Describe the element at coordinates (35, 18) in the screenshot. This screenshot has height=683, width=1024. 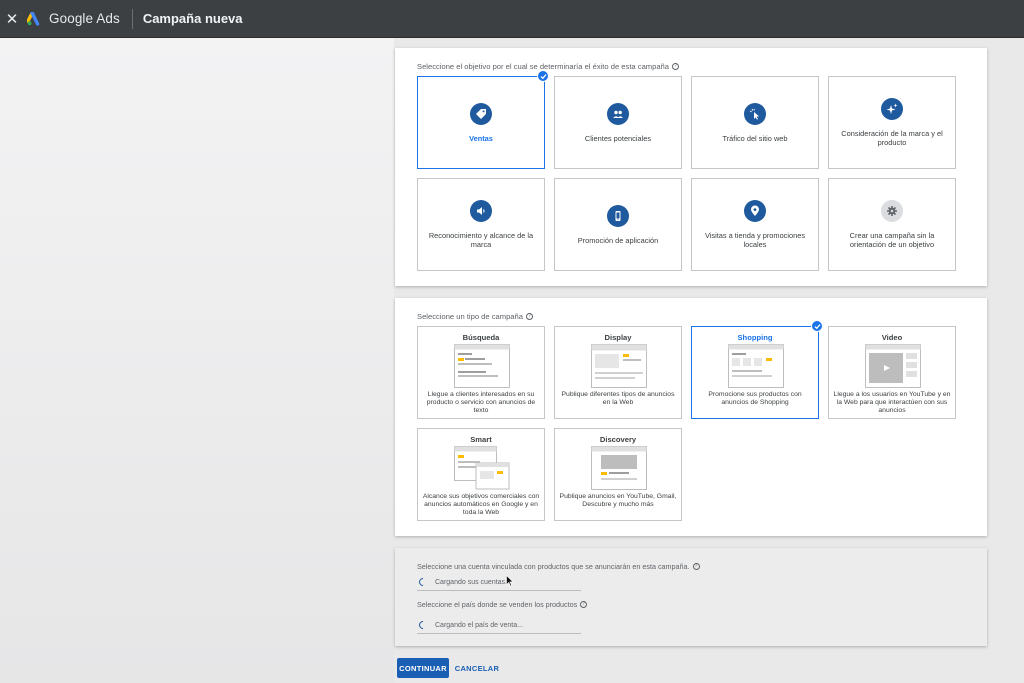
I see `google-ads-logo` at that location.